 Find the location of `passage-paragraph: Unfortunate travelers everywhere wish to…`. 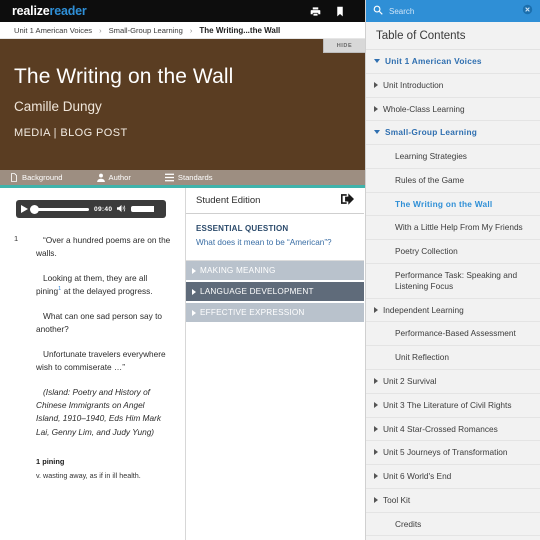

passage-paragraph: Unfortunate travelers everywhere wish to… is located at coordinates (101, 360).